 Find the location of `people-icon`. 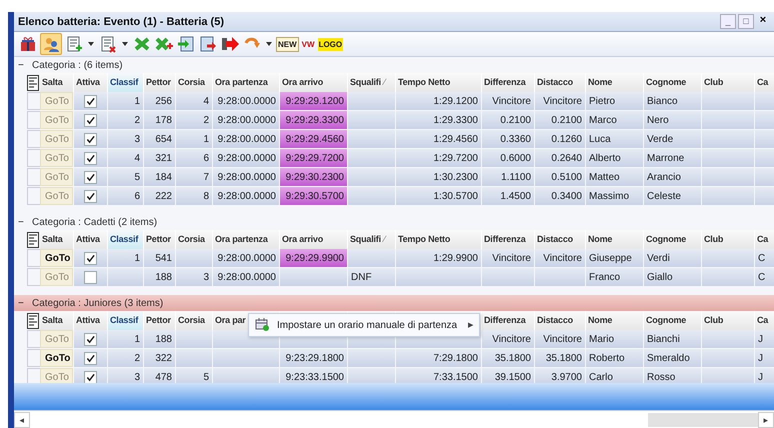

people-icon is located at coordinates (51, 44).